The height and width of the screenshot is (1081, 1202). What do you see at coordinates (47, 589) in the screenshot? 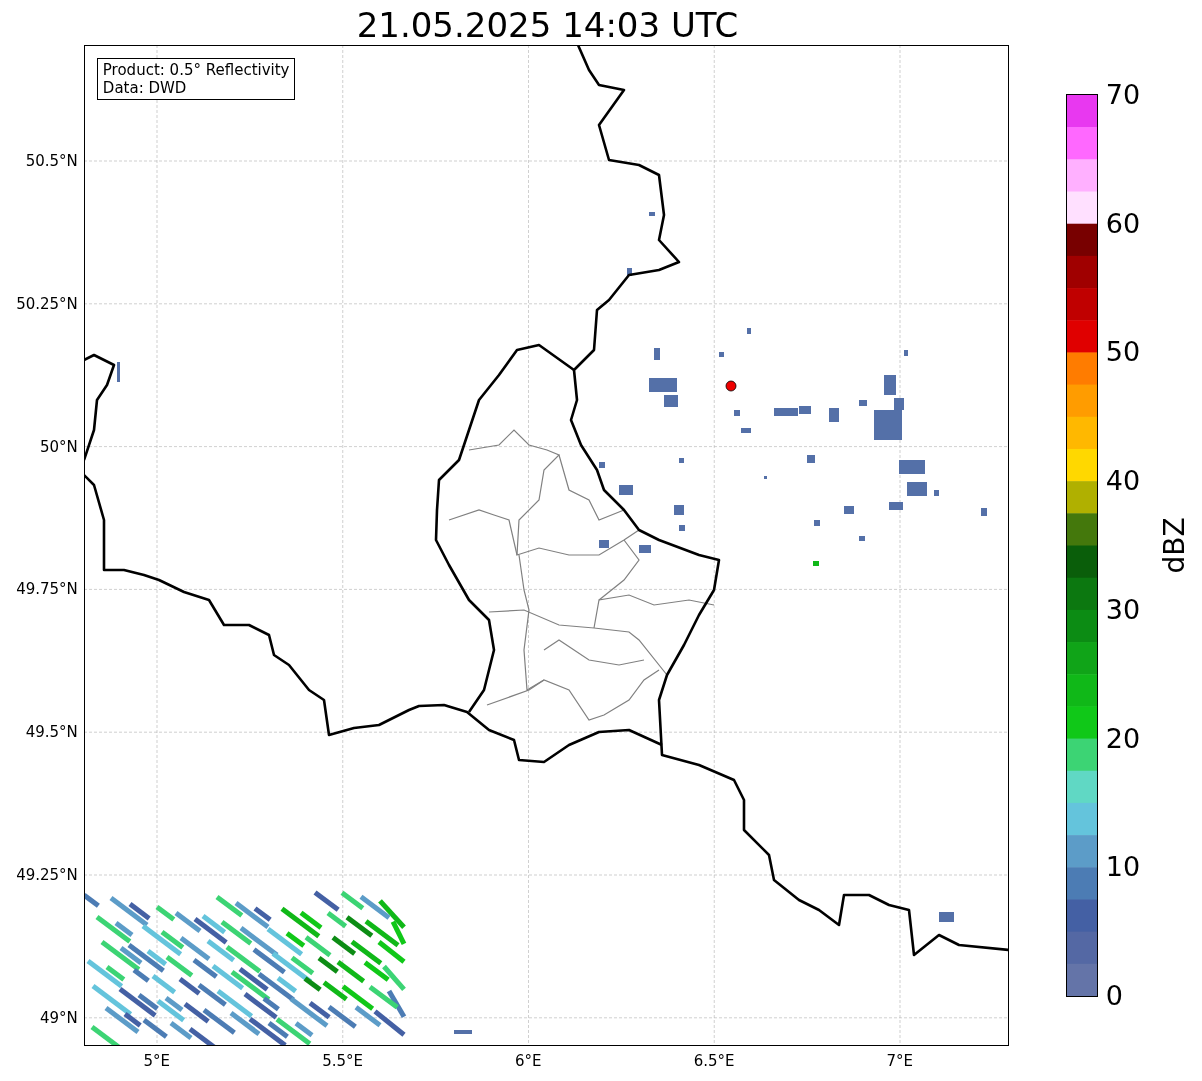
I see `axis-tick-label: 49.75°N` at bounding box center [47, 589].